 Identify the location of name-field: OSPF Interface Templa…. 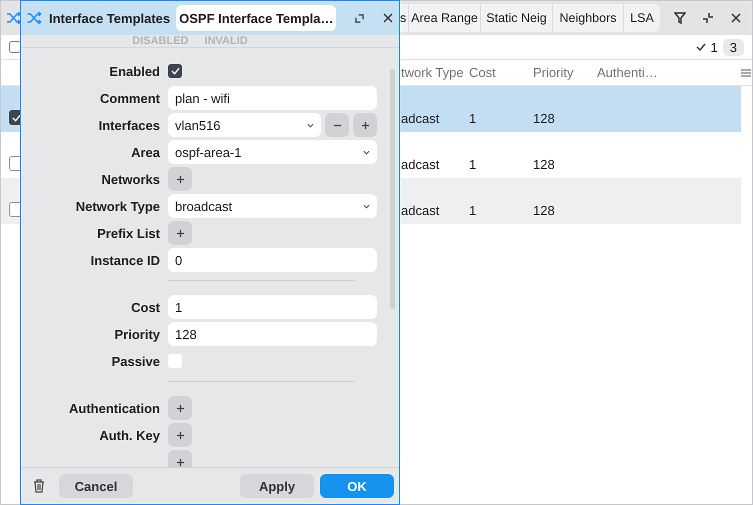
(256, 18).